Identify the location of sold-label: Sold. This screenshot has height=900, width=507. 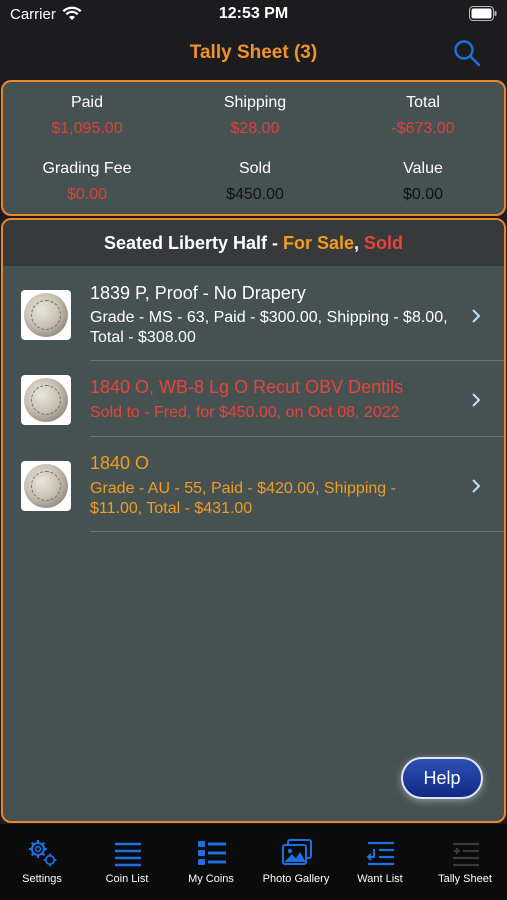
(255, 168).